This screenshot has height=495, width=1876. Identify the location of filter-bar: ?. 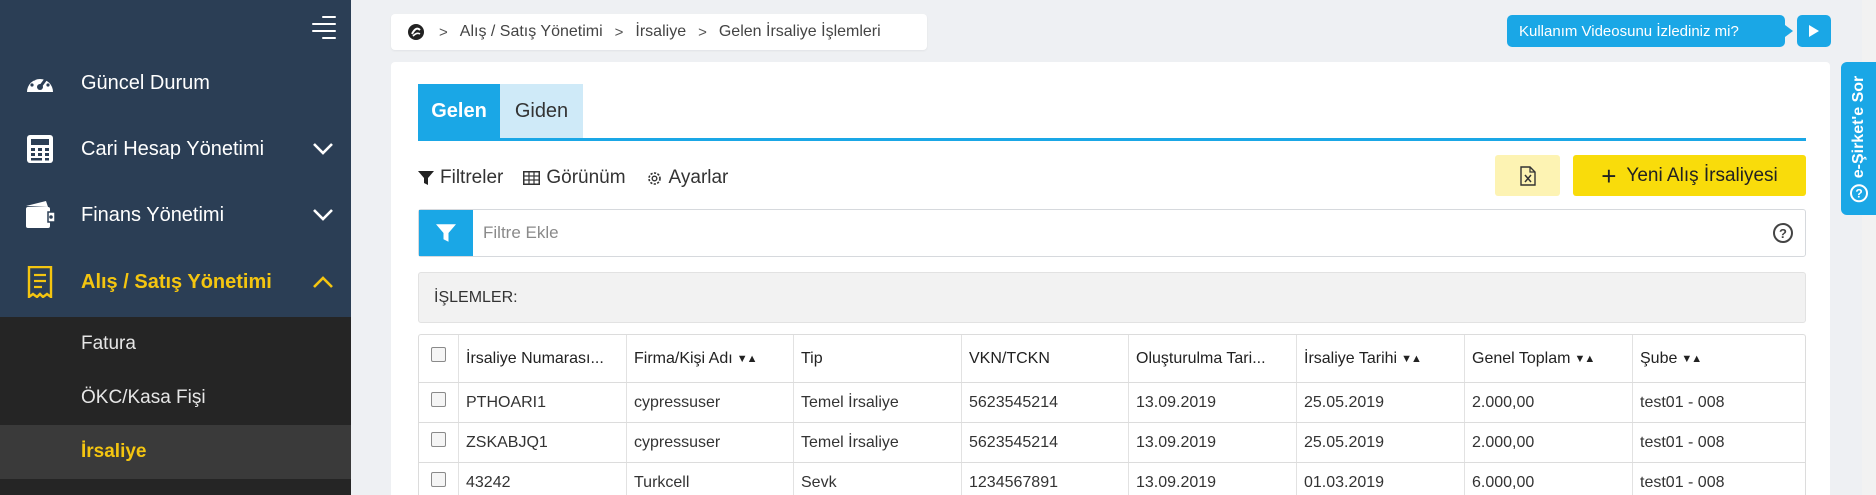
(1112, 233).